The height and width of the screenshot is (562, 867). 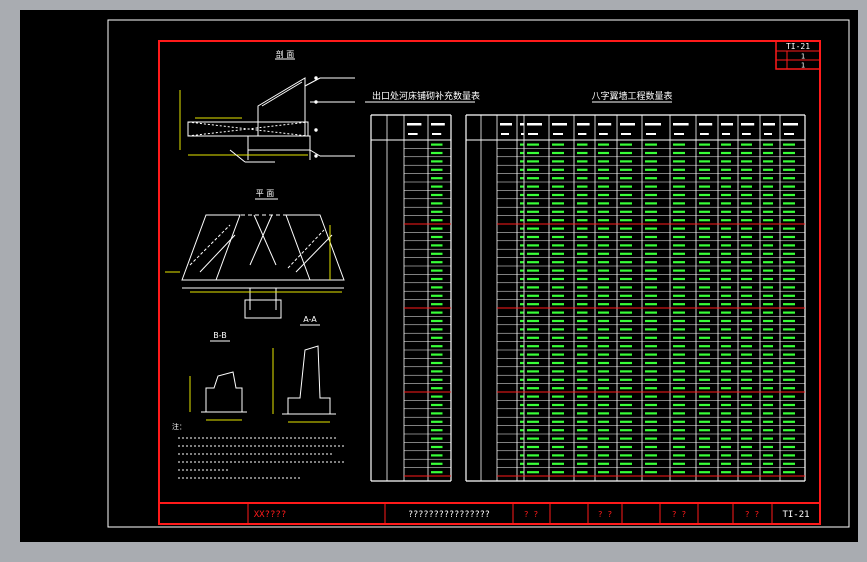 I want to click on section-aa: A-A, so click(x=304, y=369).